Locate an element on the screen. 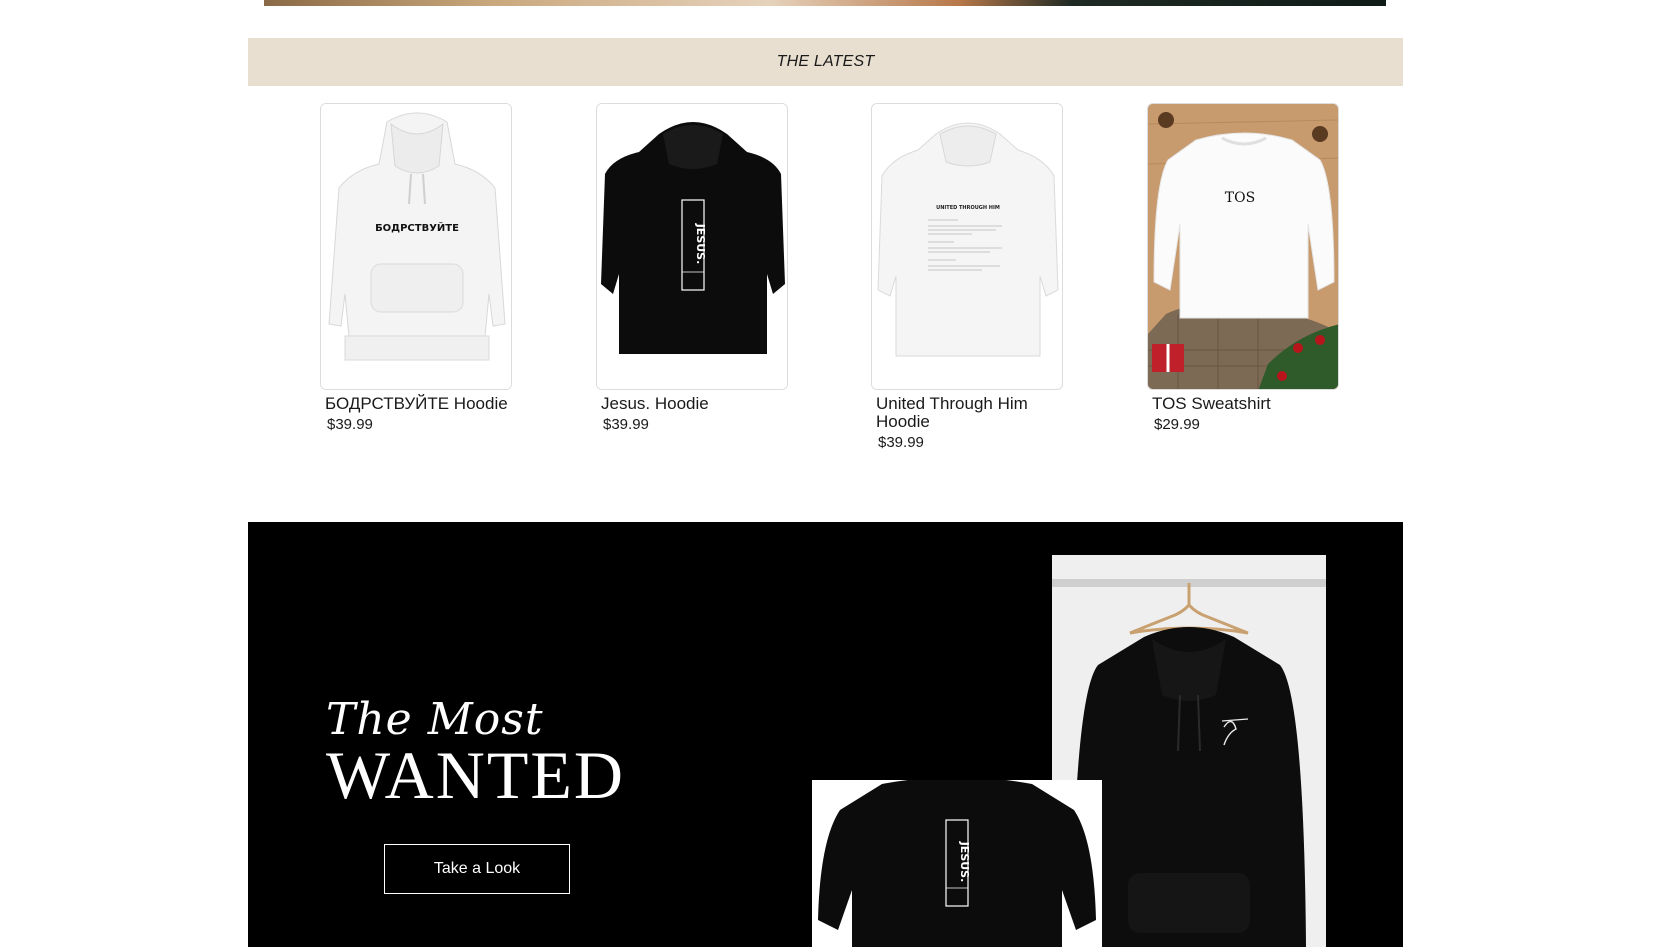 This screenshot has height=947, width=1680. most-wanted-title: WANTED is located at coordinates (476, 775).